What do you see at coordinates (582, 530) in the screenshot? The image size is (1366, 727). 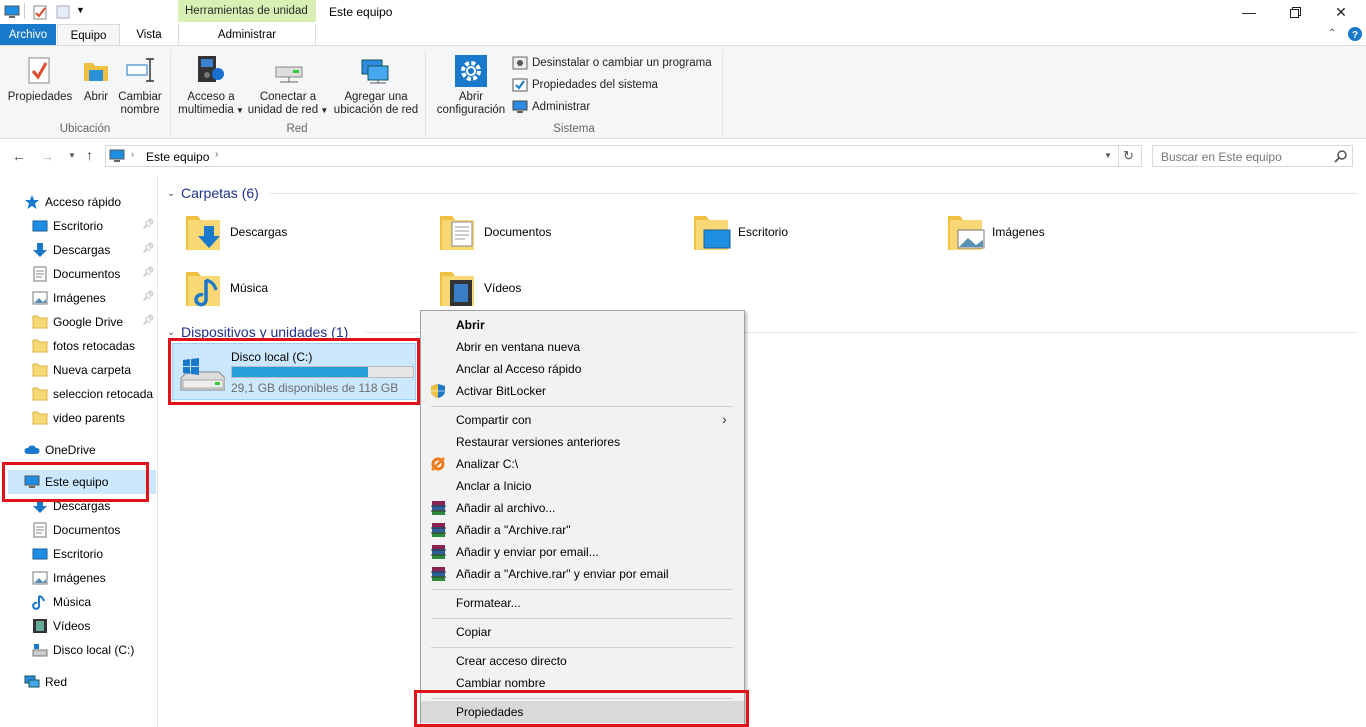 I see `menu-item-anadir-archive-rar: Añadir a "Archive.rar"` at bounding box center [582, 530].